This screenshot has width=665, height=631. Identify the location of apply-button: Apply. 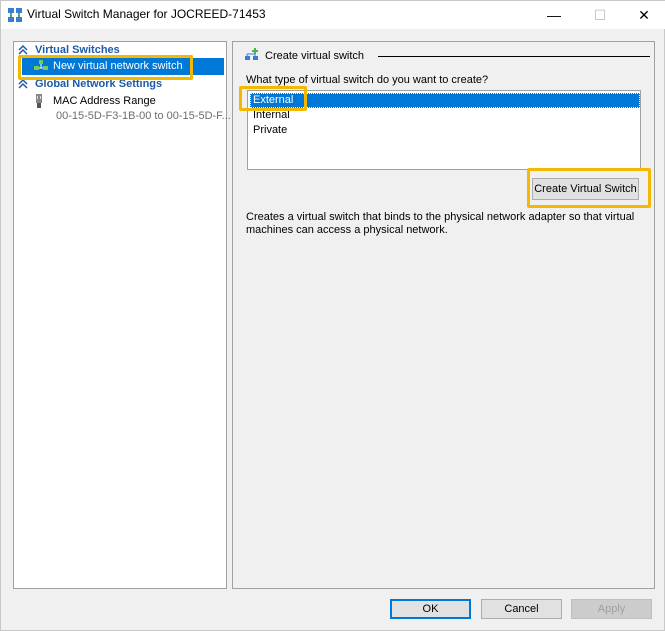
(611, 609).